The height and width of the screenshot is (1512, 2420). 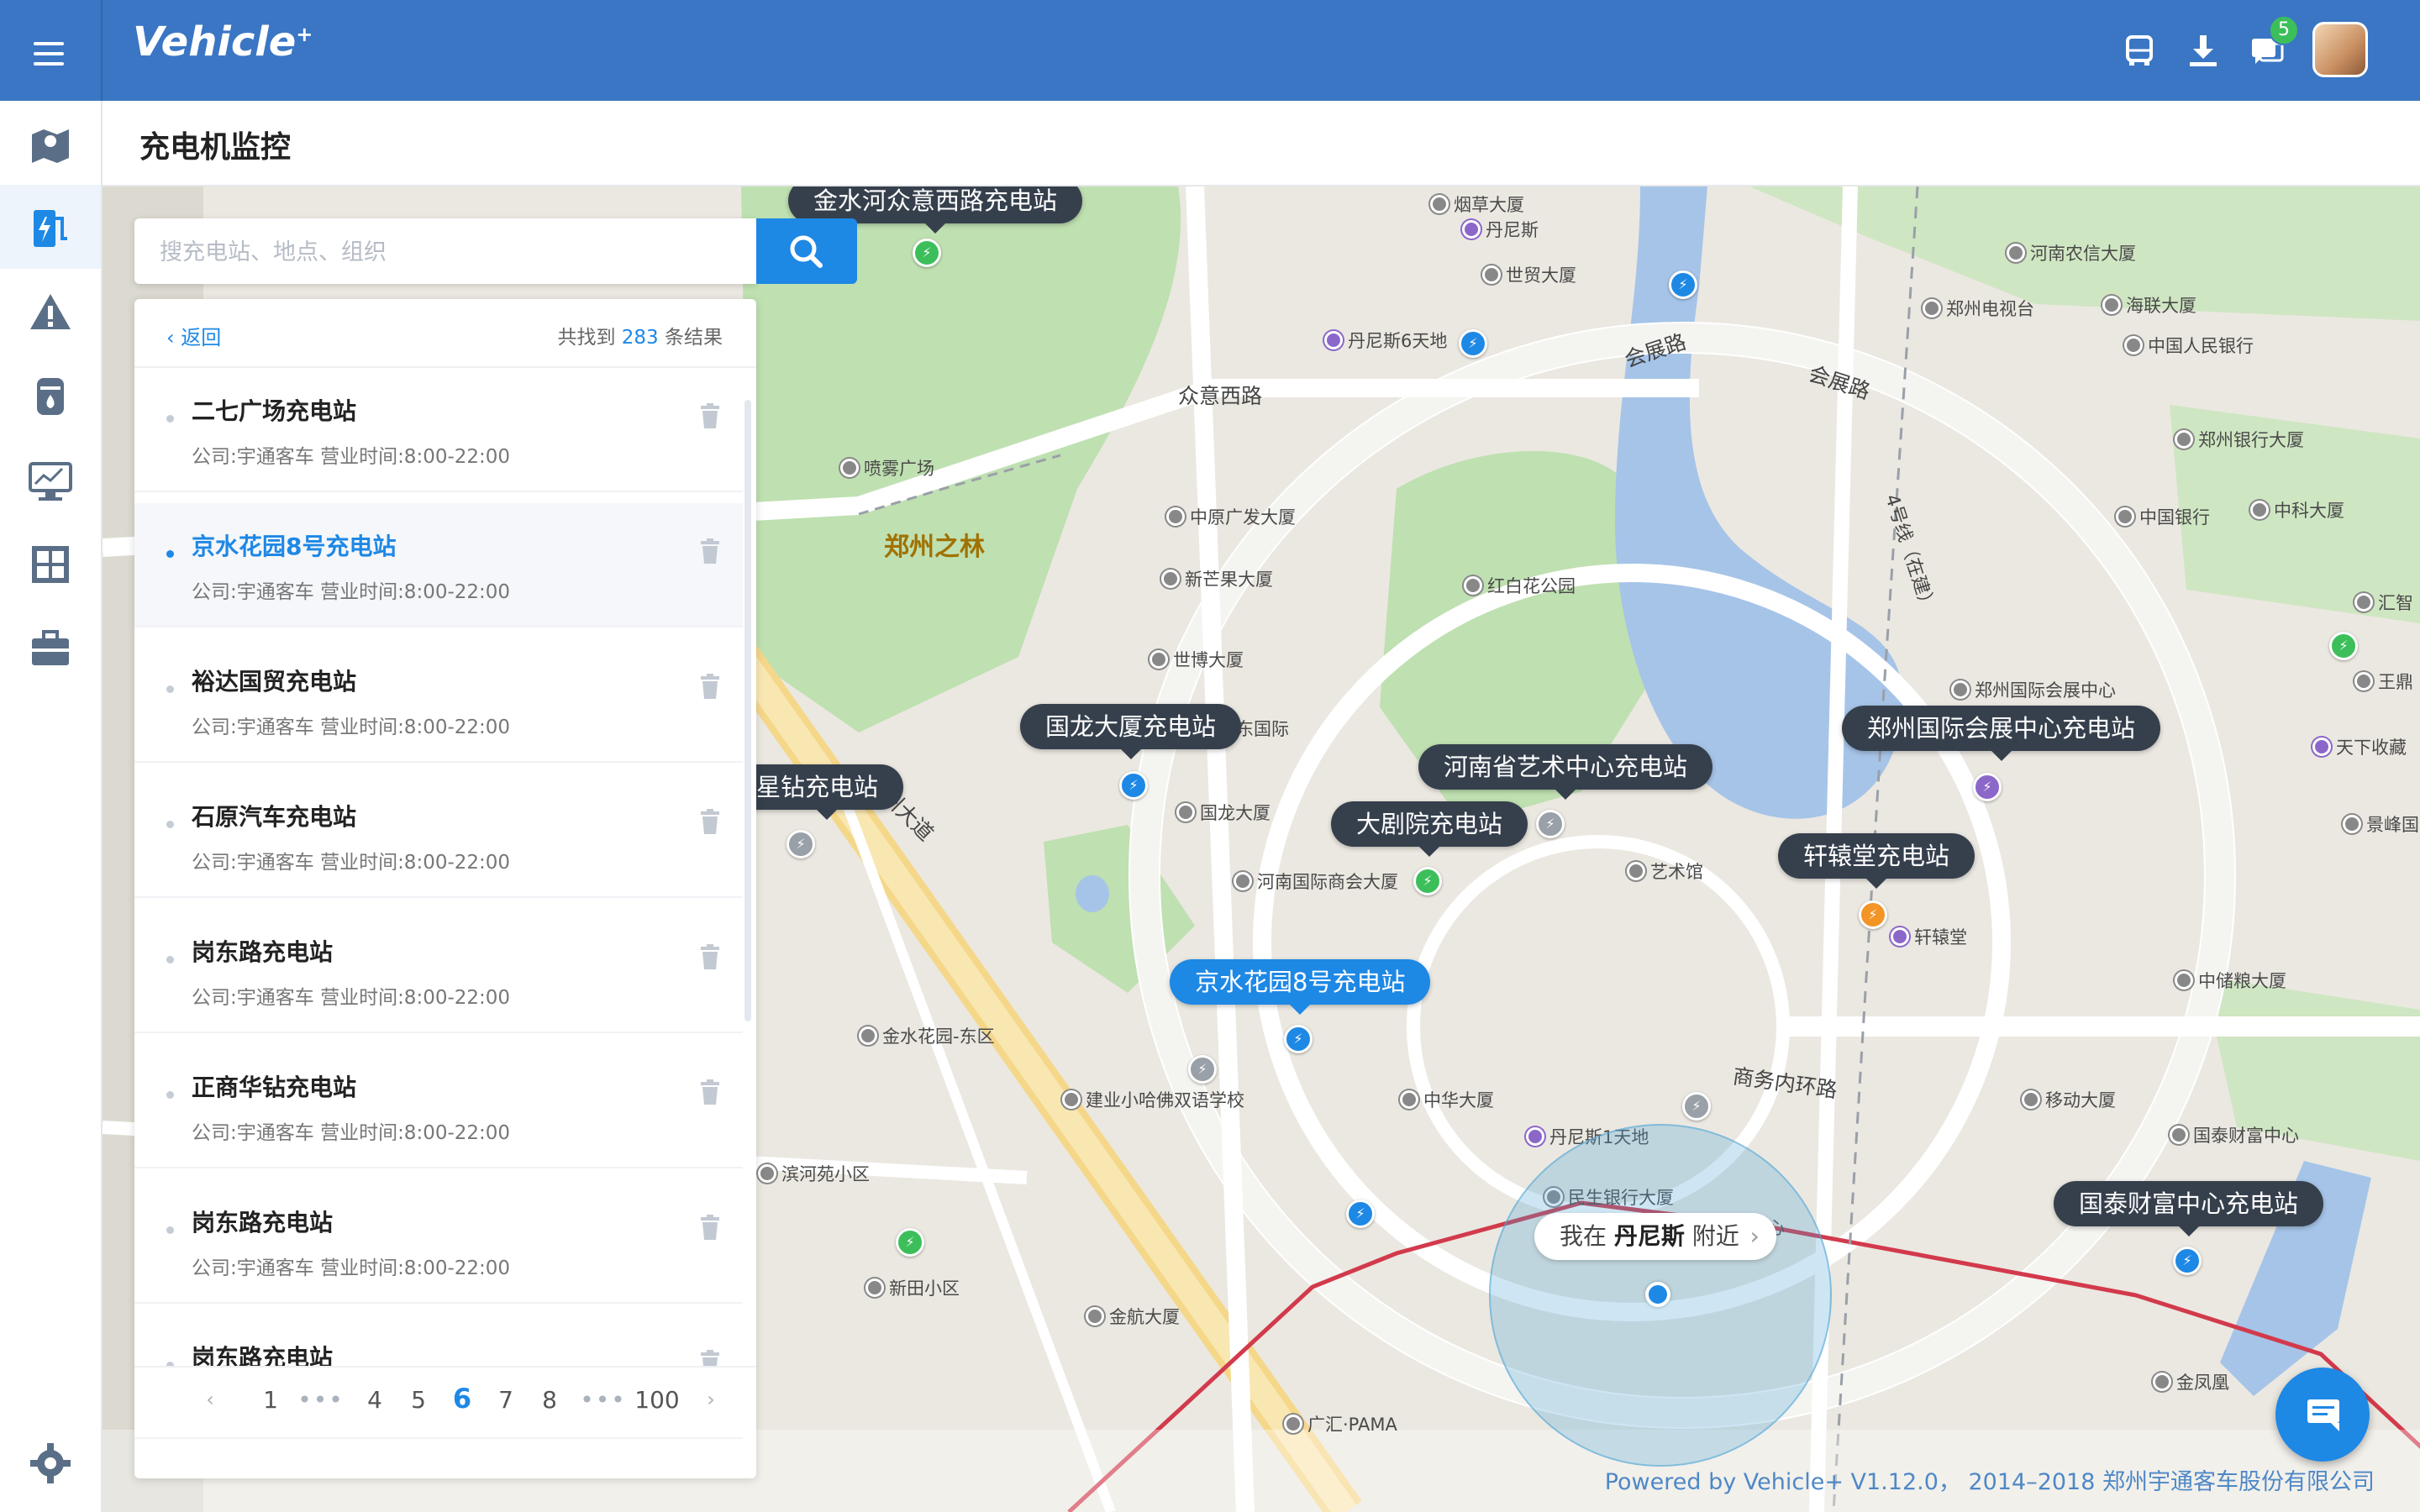 What do you see at coordinates (51, 1462) in the screenshot?
I see `nav-settings` at bounding box center [51, 1462].